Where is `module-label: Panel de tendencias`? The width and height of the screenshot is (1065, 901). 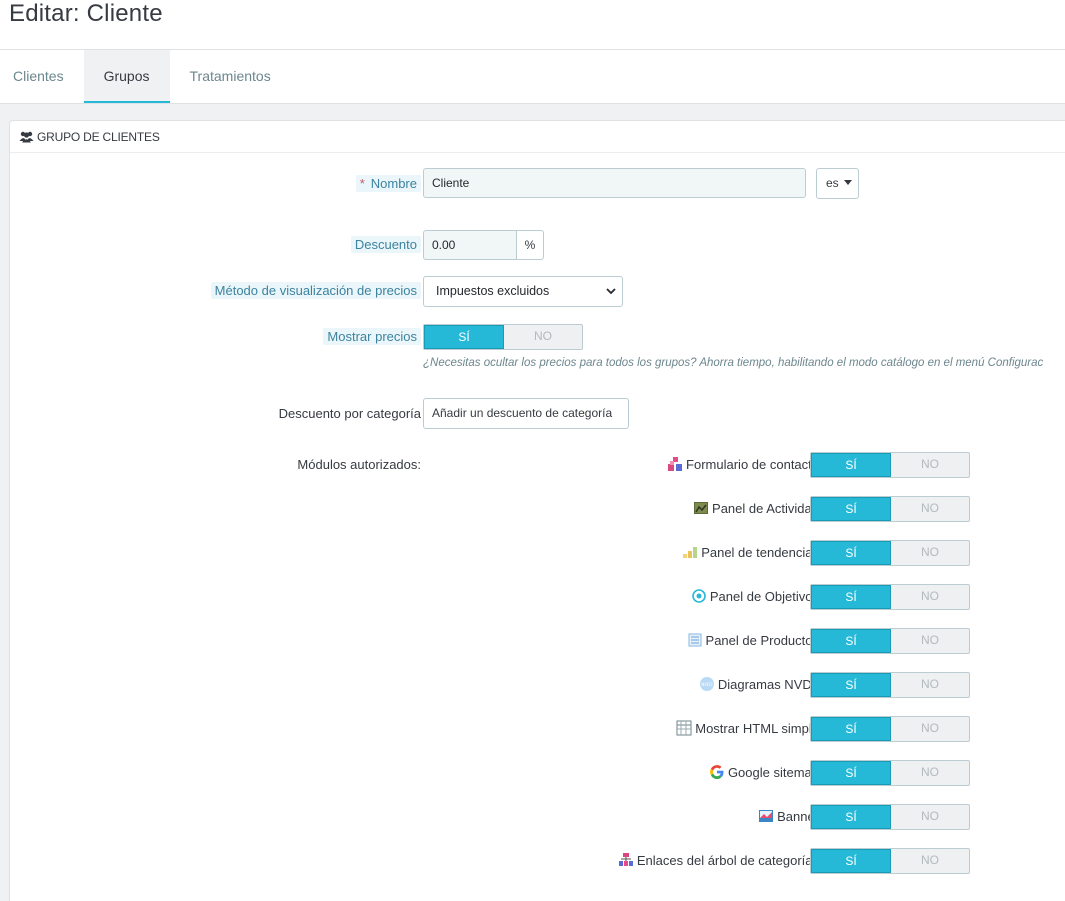
module-label: Panel de tendencias is located at coordinates (750, 552).